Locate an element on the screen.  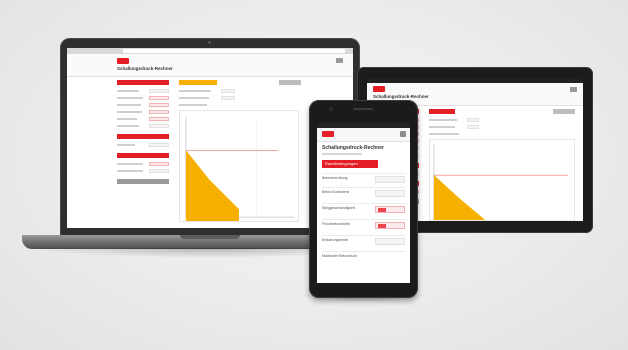
phone-camera is located at coordinates (331, 109).